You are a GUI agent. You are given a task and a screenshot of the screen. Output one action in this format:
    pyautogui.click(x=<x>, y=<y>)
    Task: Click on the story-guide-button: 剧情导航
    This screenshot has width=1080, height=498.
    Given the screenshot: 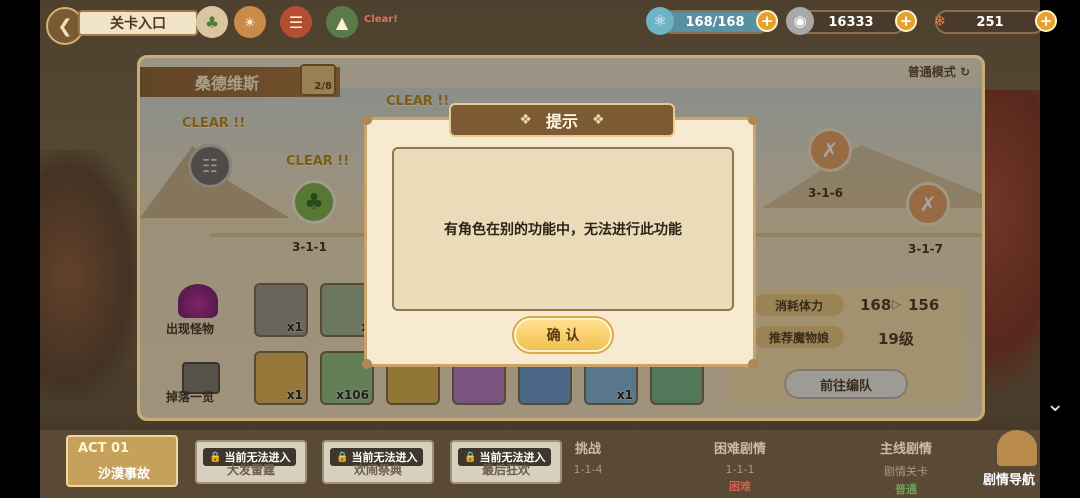 What is the action you would take?
    pyautogui.click(x=1017, y=462)
    